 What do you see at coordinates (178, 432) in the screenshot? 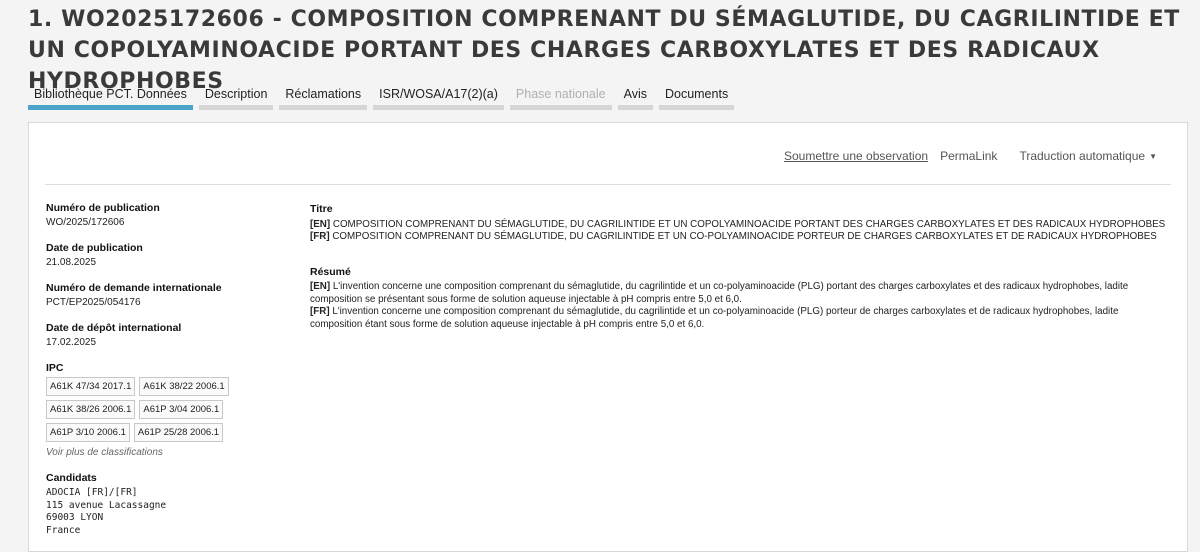
I see `ipc-code: A61P 25/28 2006.1` at bounding box center [178, 432].